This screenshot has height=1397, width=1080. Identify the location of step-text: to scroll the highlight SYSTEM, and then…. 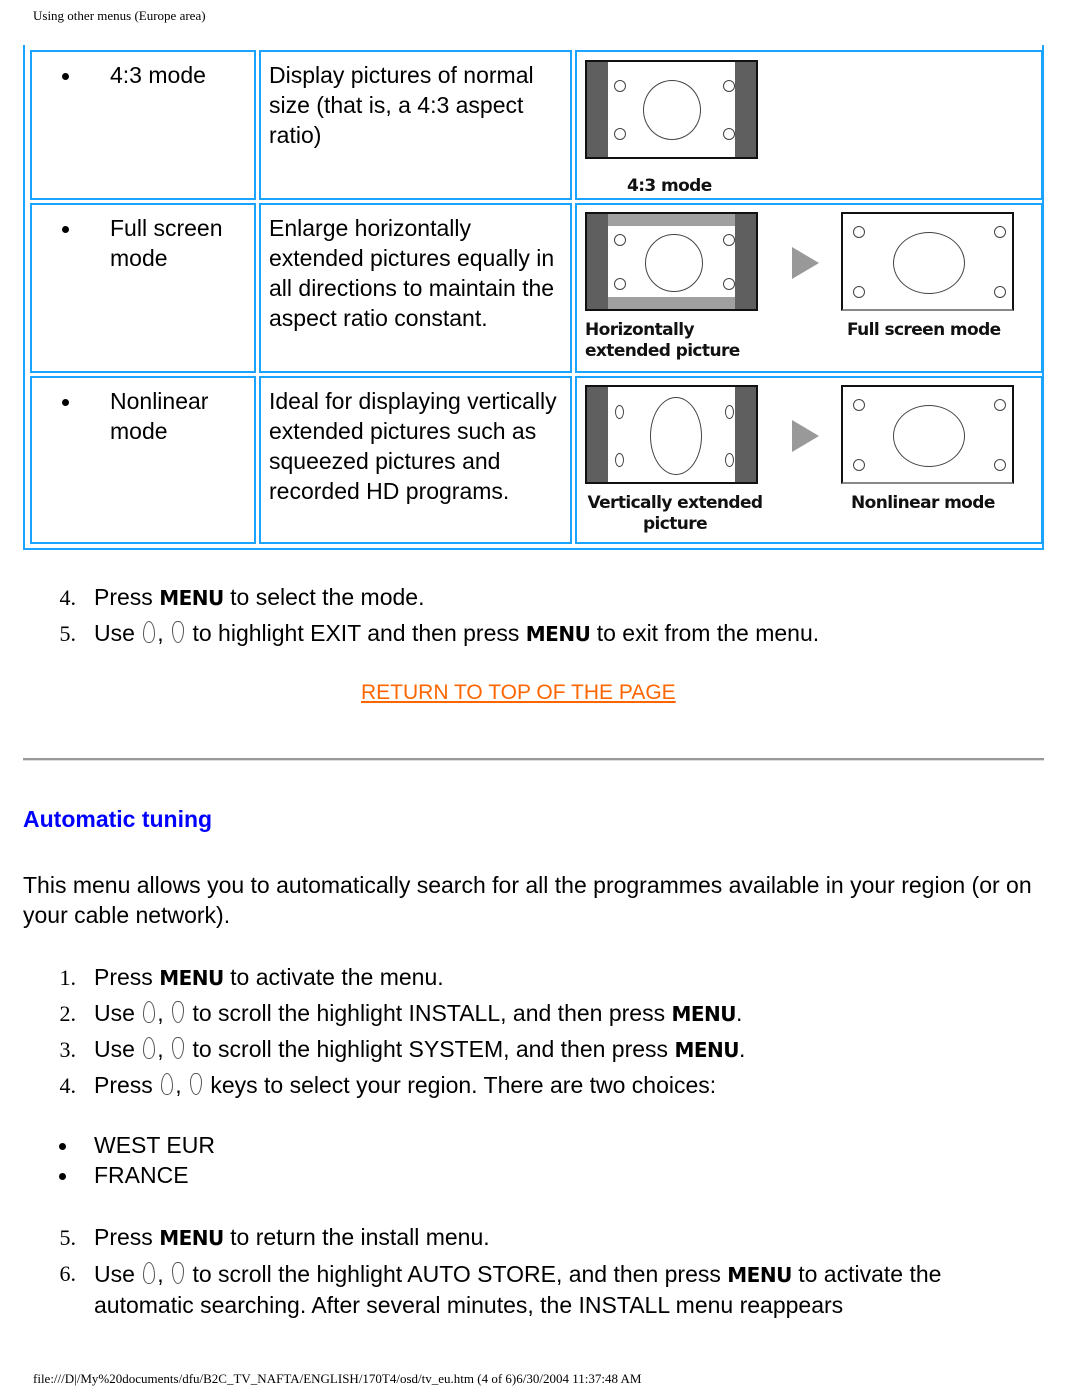
(430, 1049).